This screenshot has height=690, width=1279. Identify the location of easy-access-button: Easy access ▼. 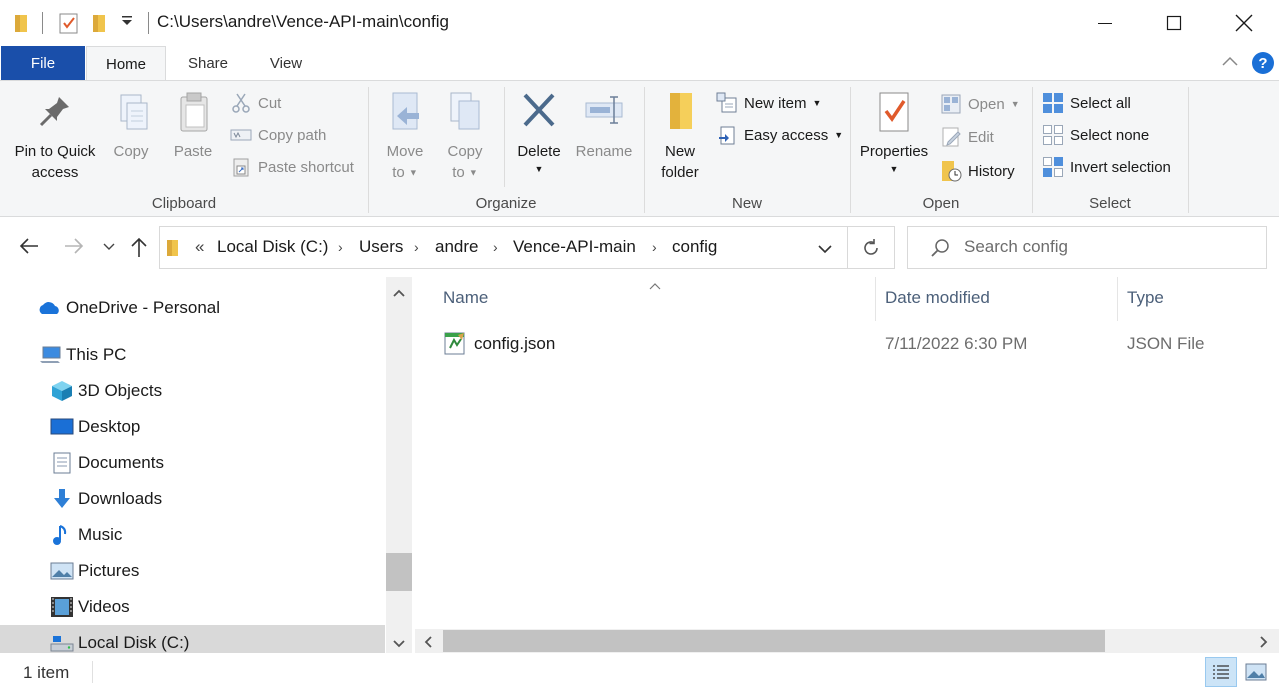
(779, 135).